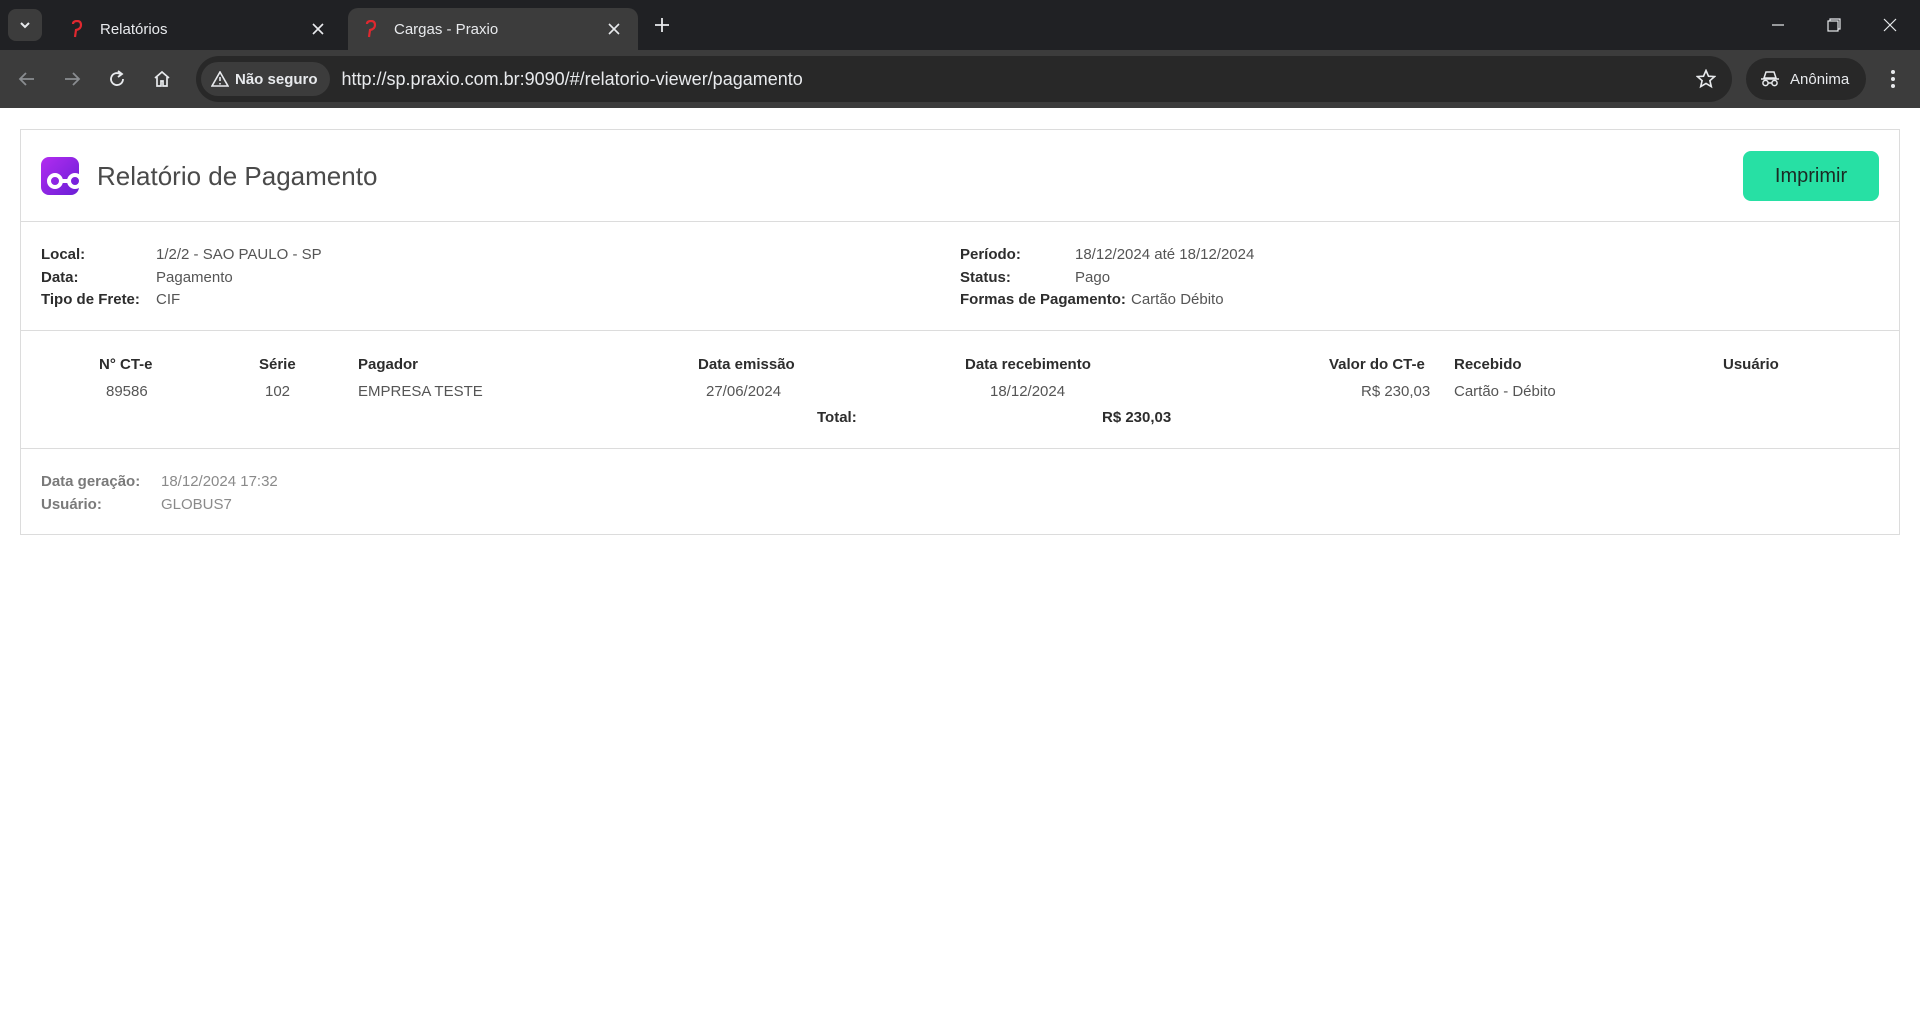  I want to click on security-indicator: Não seguro, so click(265, 79).